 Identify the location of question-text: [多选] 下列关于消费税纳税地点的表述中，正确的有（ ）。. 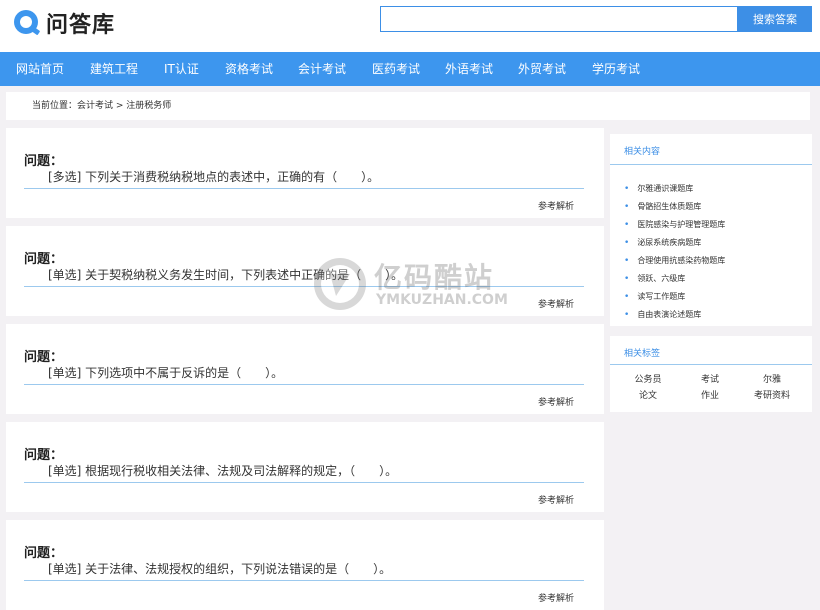
(213, 176).